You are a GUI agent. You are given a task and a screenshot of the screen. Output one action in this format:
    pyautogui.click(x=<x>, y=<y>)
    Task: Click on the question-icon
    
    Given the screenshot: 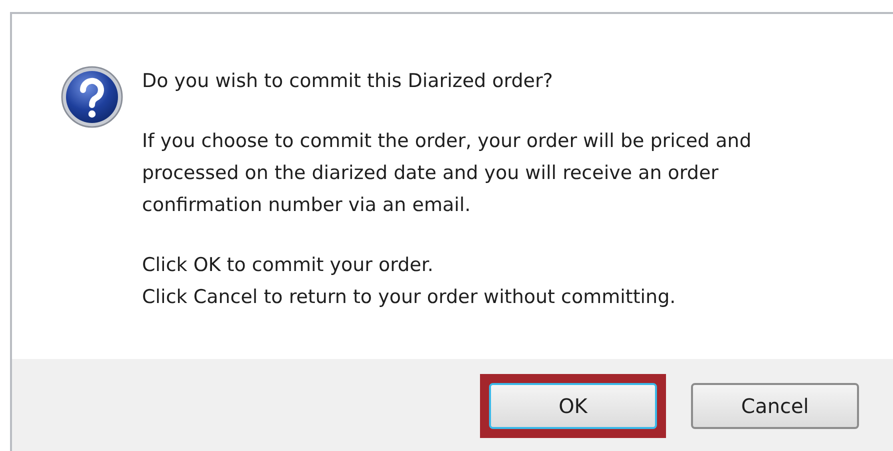 What is the action you would take?
    pyautogui.click(x=92, y=97)
    